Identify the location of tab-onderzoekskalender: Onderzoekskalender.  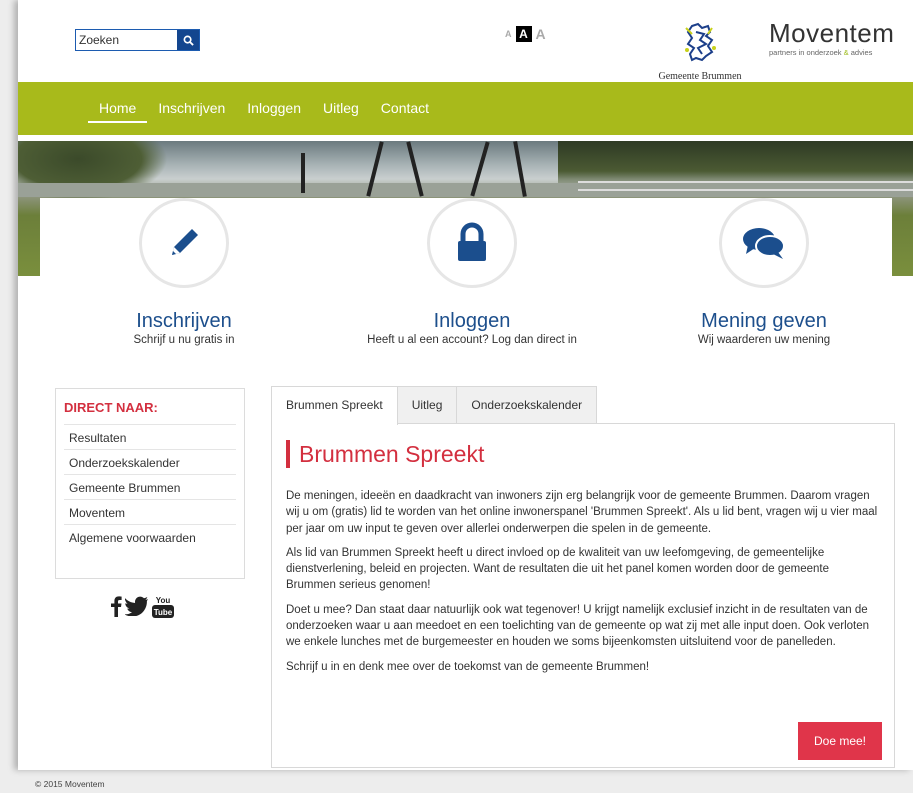
(527, 404).